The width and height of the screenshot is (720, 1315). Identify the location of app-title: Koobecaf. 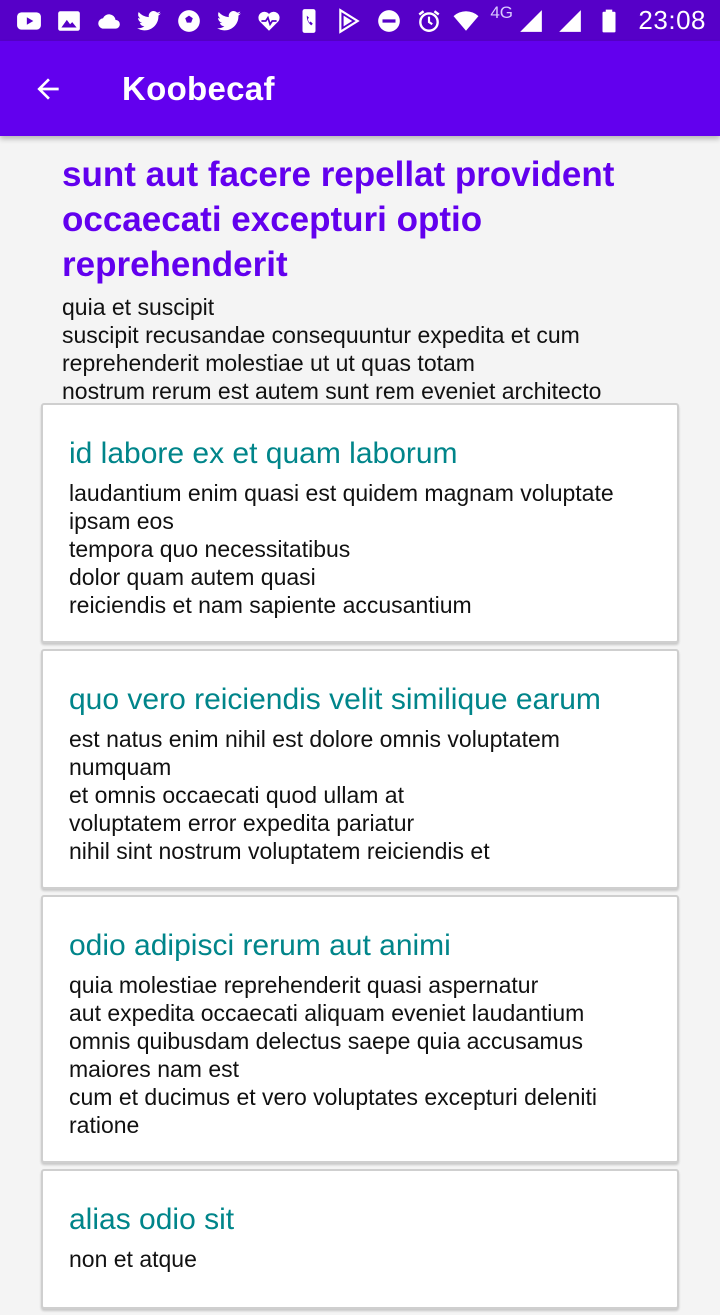
(198, 88).